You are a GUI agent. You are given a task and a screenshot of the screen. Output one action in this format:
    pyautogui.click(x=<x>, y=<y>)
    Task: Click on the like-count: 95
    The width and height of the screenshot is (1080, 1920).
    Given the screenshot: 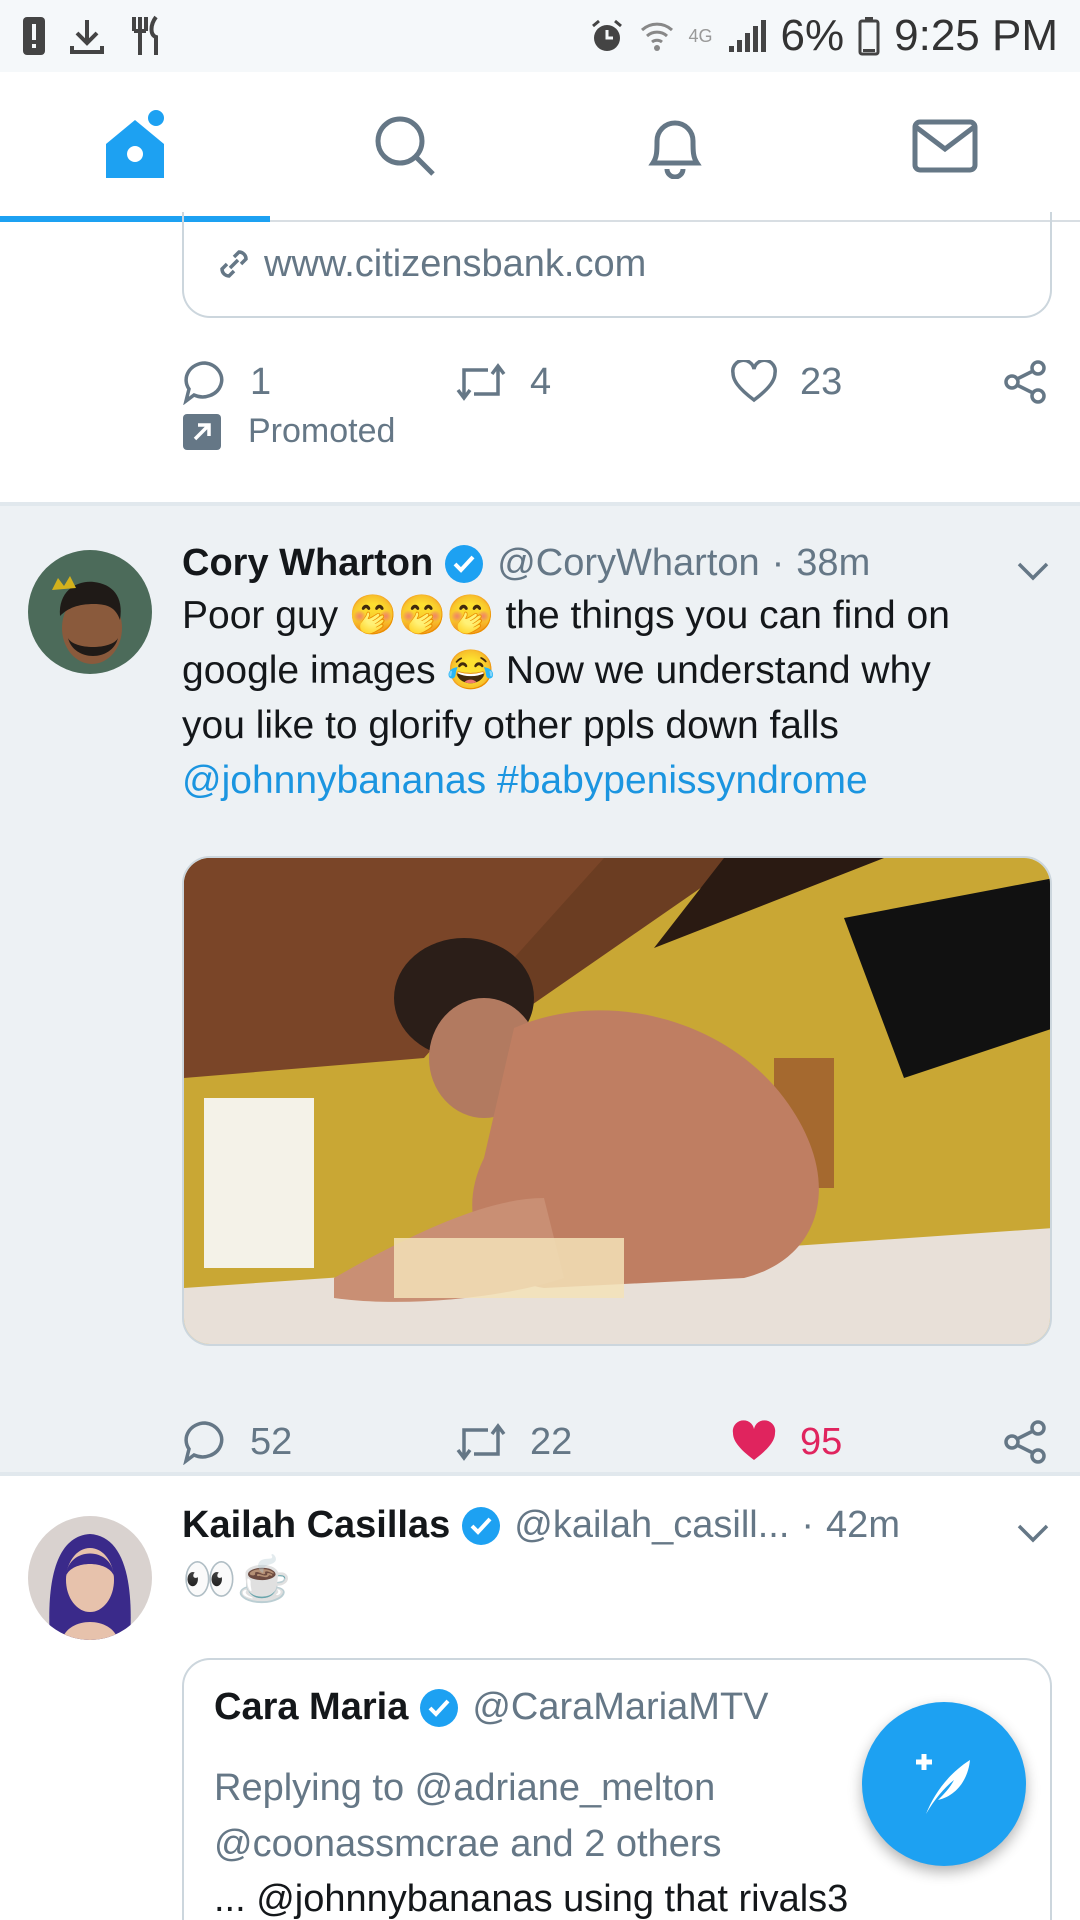 What is the action you would take?
    pyautogui.click(x=821, y=1441)
    